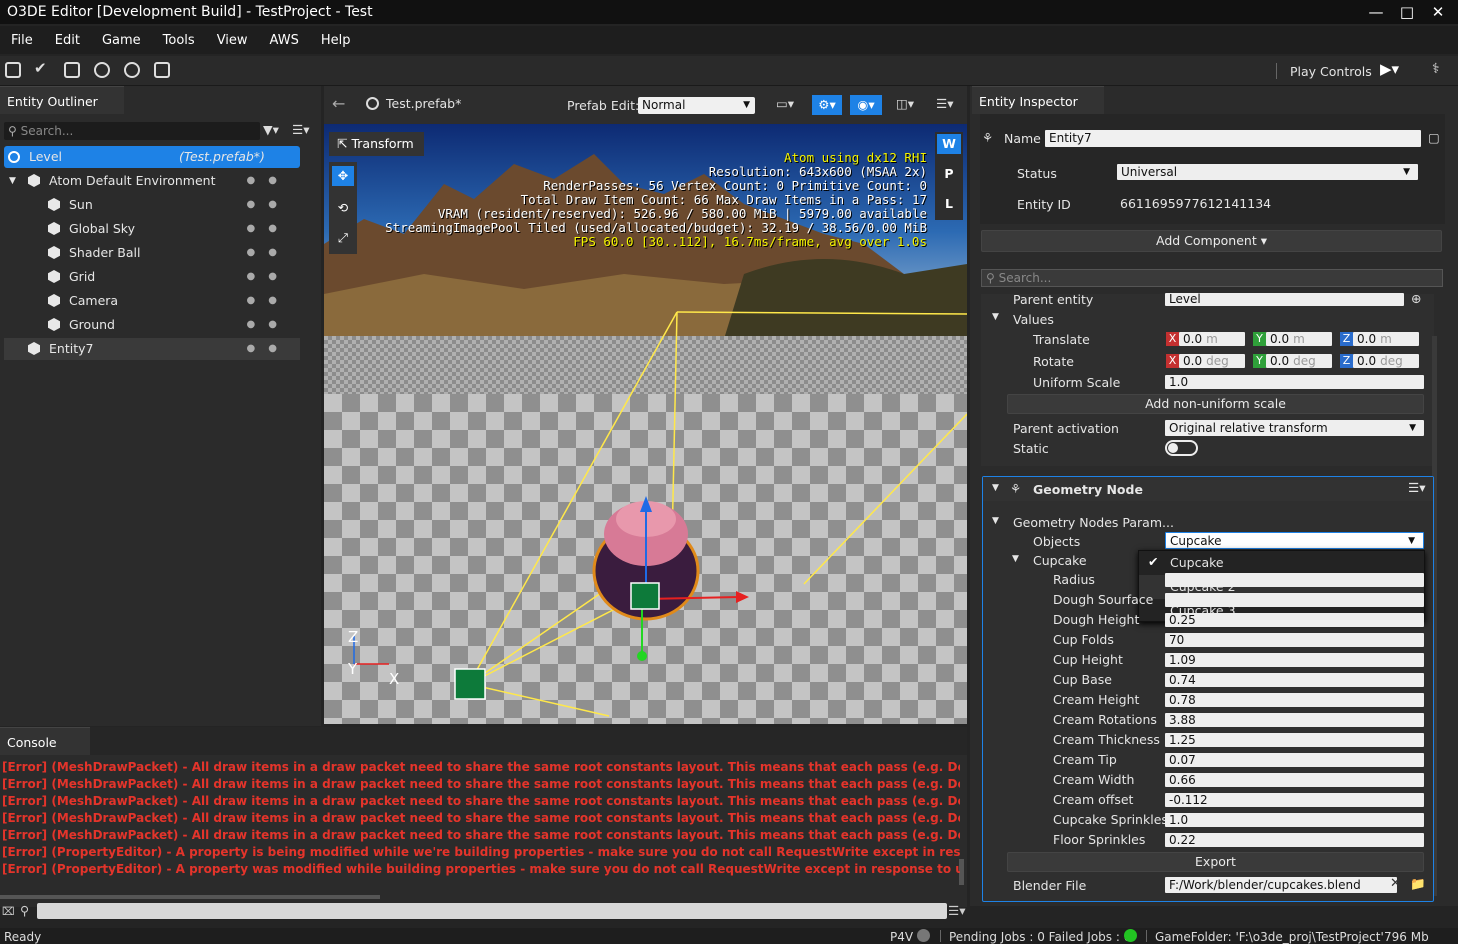 This screenshot has width=1458, height=944. Describe the element at coordinates (1284, 299) in the screenshot. I see `parent-entity-field: Level` at that location.